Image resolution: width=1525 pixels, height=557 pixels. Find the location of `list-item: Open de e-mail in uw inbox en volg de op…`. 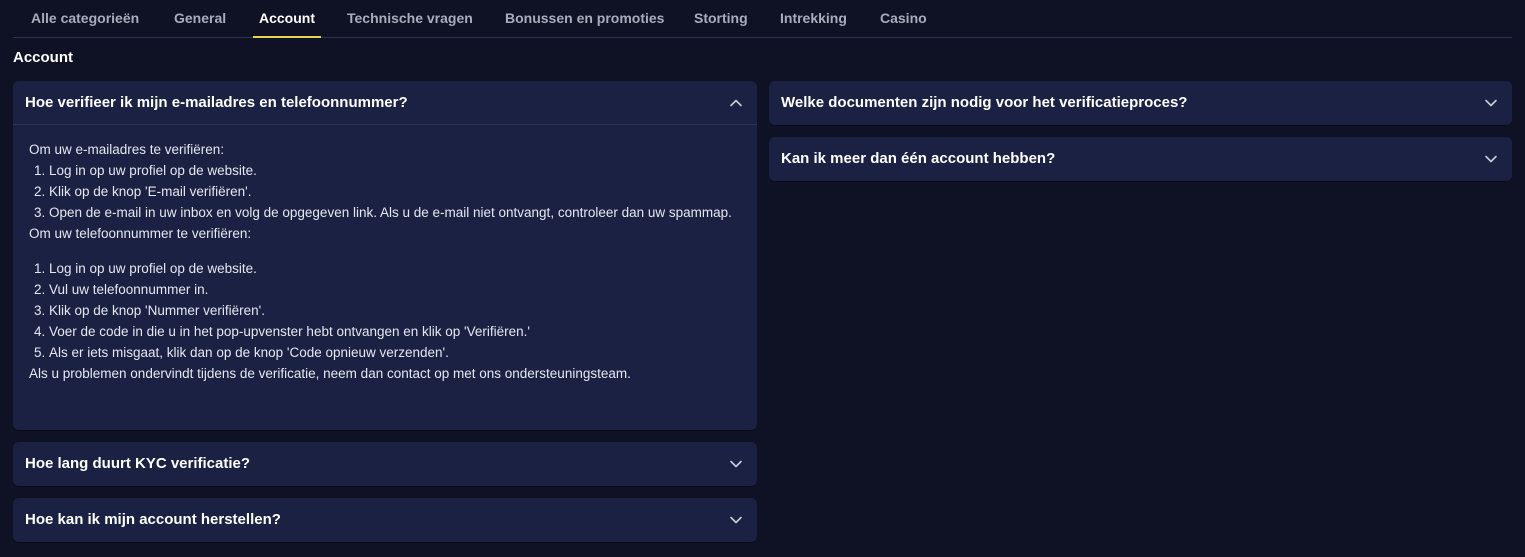

list-item: Open de e-mail in uw inbox en volg de op… is located at coordinates (395, 212).